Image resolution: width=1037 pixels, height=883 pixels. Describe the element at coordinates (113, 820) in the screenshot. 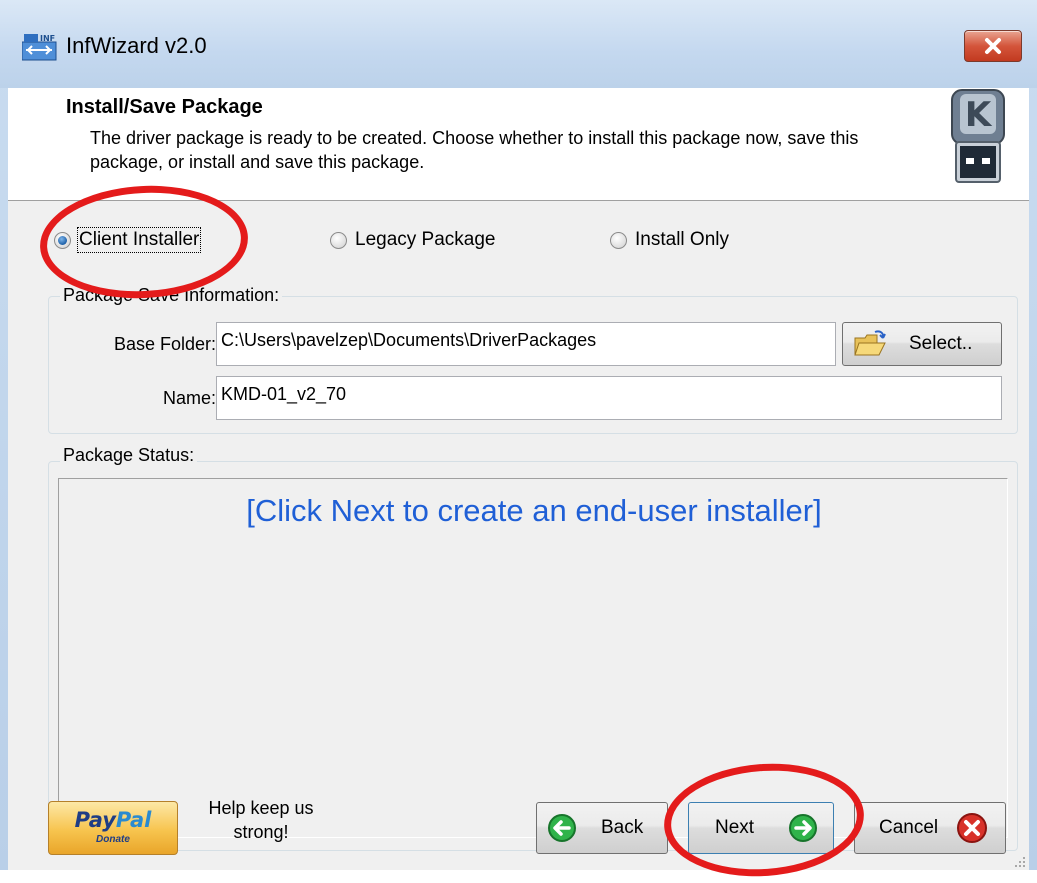

I see `paypal-logo: PayPal` at that location.